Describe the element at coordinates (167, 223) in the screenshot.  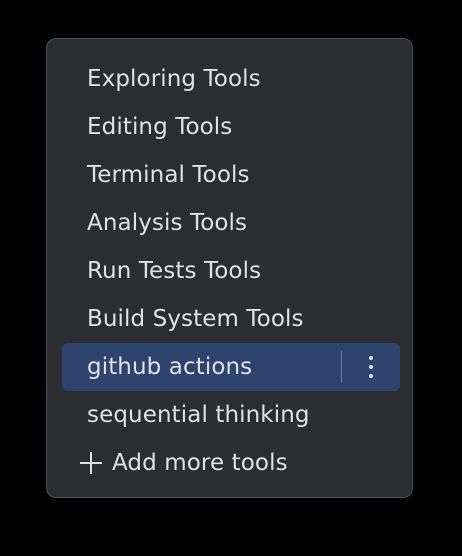
I see `menu-item-label: Analysis Tools` at that location.